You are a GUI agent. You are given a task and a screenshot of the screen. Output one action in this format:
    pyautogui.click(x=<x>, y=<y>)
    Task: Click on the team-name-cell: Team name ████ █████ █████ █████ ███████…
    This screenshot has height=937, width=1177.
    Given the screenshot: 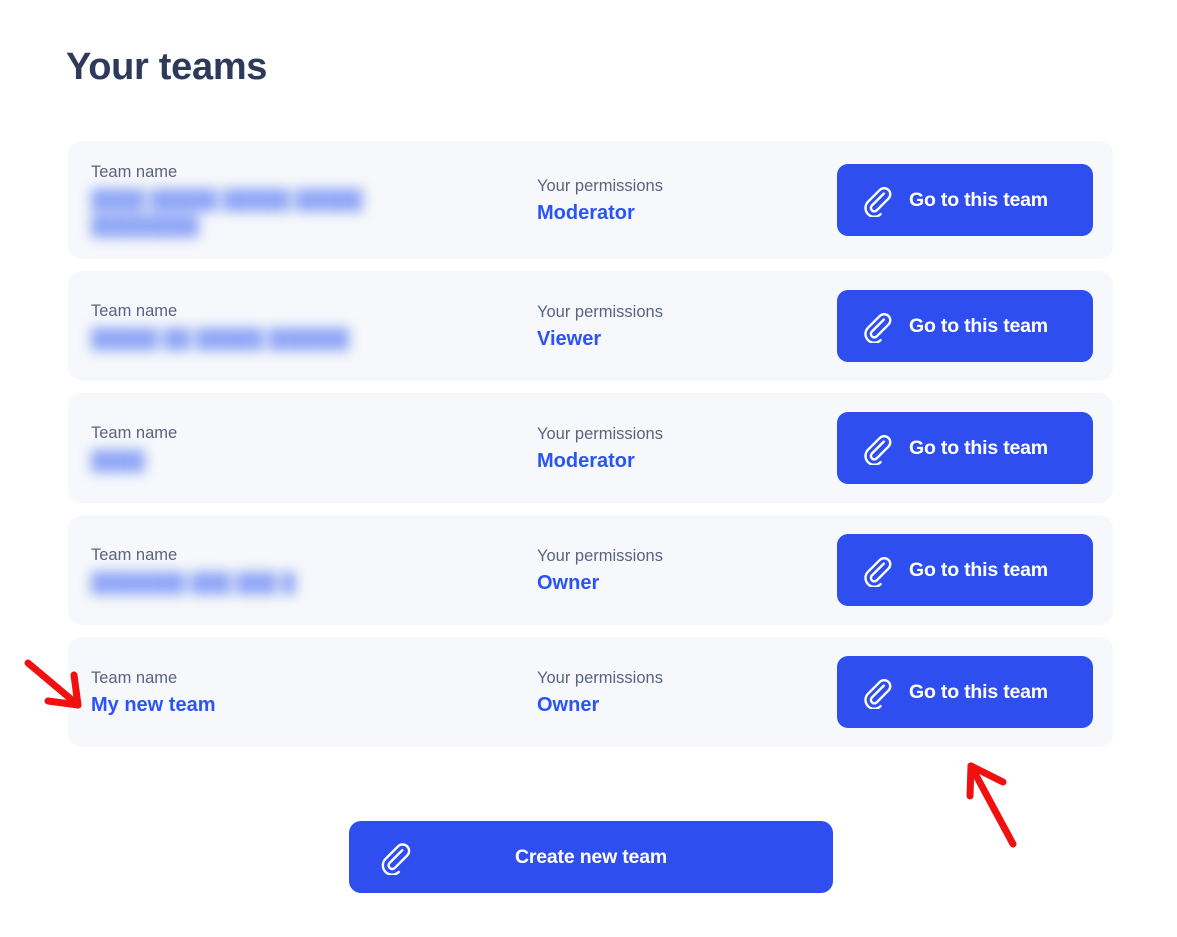 What is the action you would take?
    pyautogui.click(x=314, y=200)
    